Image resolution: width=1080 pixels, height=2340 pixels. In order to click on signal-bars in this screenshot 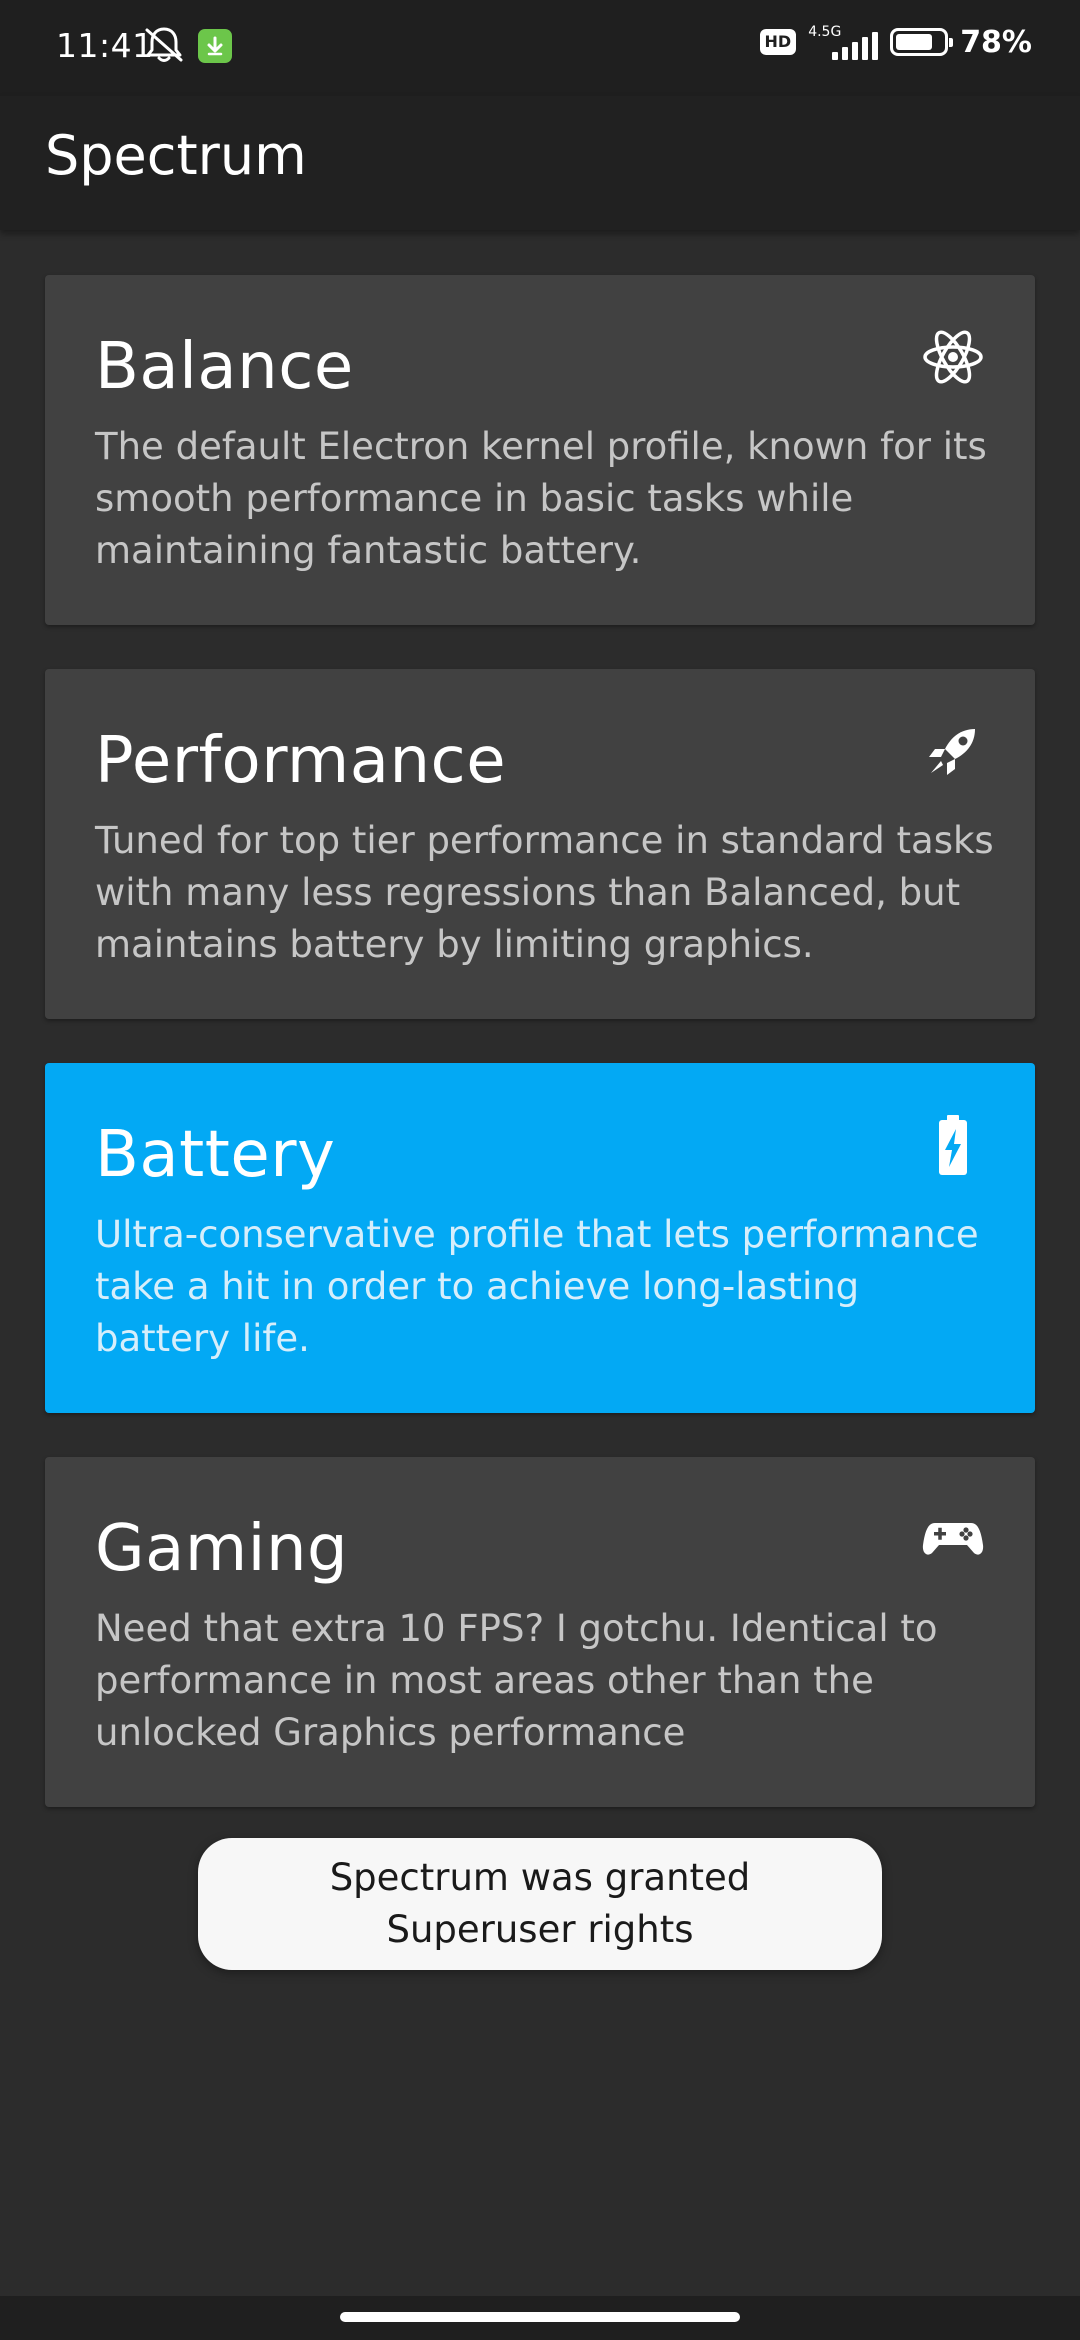, I will do `click(855, 46)`.